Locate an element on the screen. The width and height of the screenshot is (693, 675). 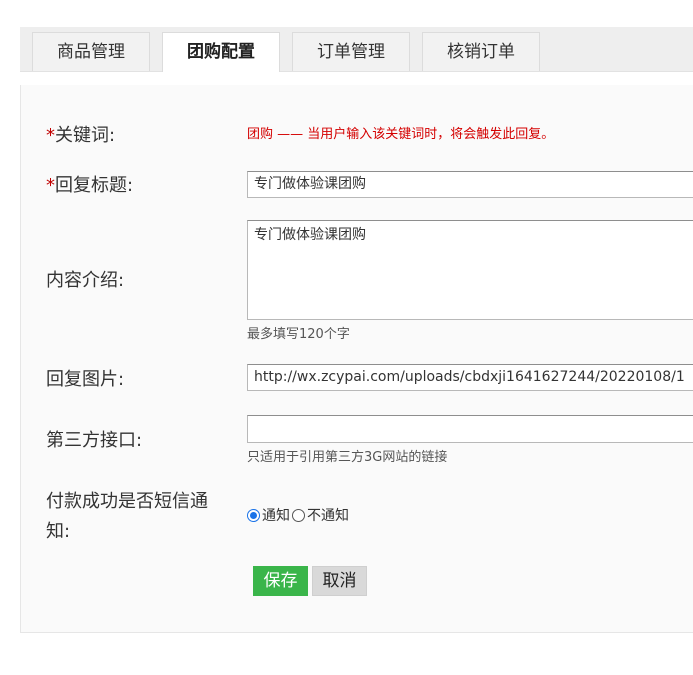
content-intro-label: 内容介绍: is located at coordinates (85, 280).